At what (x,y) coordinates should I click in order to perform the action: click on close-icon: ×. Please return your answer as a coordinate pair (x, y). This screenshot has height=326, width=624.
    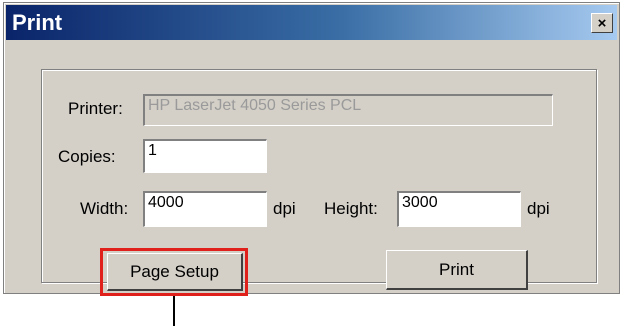
    Looking at the image, I should click on (602, 23).